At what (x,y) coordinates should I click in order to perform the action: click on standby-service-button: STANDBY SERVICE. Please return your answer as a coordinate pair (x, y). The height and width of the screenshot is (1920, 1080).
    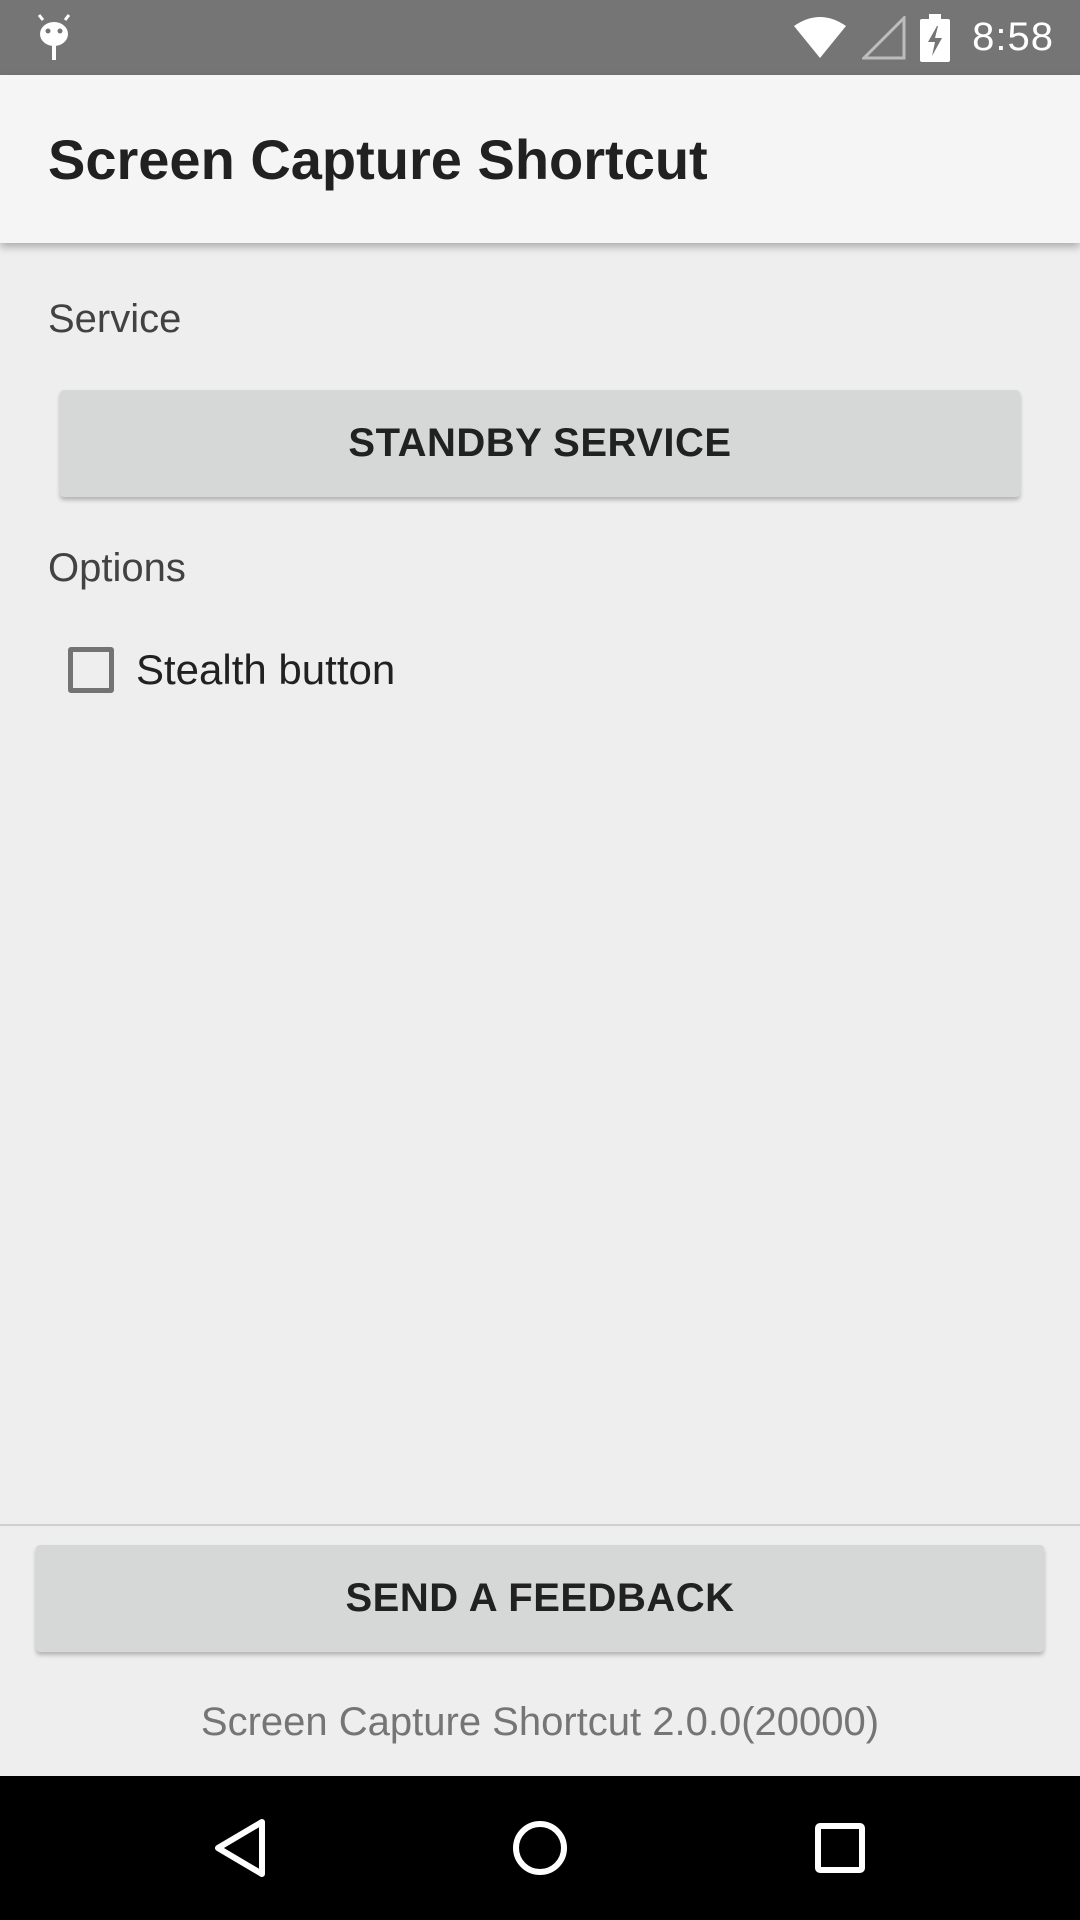
    Looking at the image, I should click on (540, 443).